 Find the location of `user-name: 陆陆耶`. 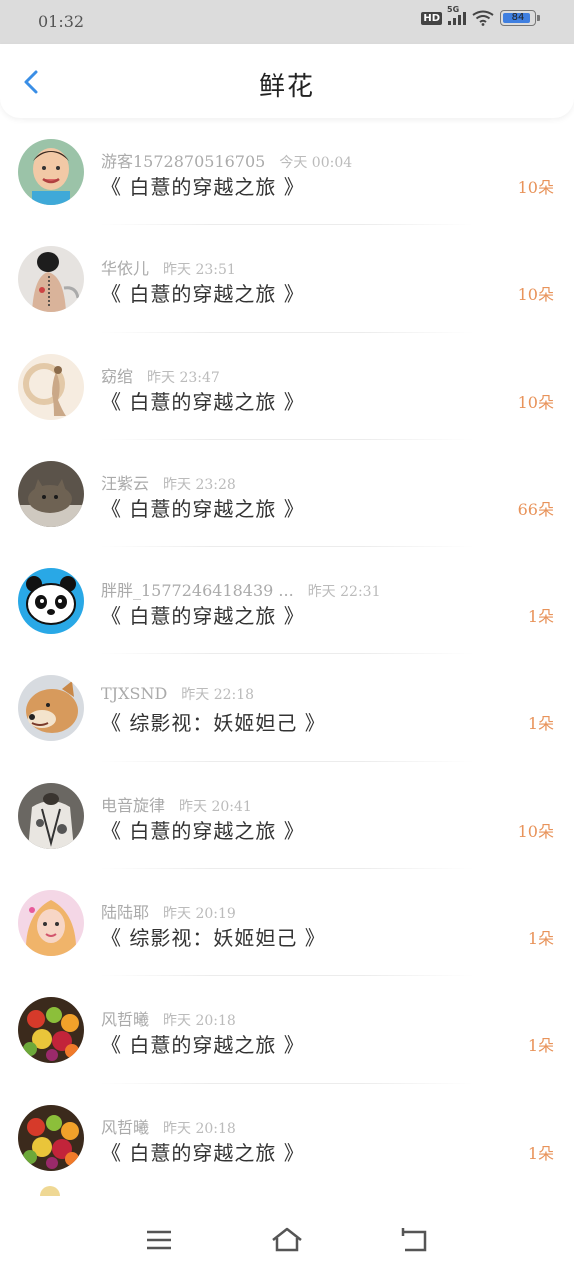

user-name: 陆陆耶 is located at coordinates (125, 913).